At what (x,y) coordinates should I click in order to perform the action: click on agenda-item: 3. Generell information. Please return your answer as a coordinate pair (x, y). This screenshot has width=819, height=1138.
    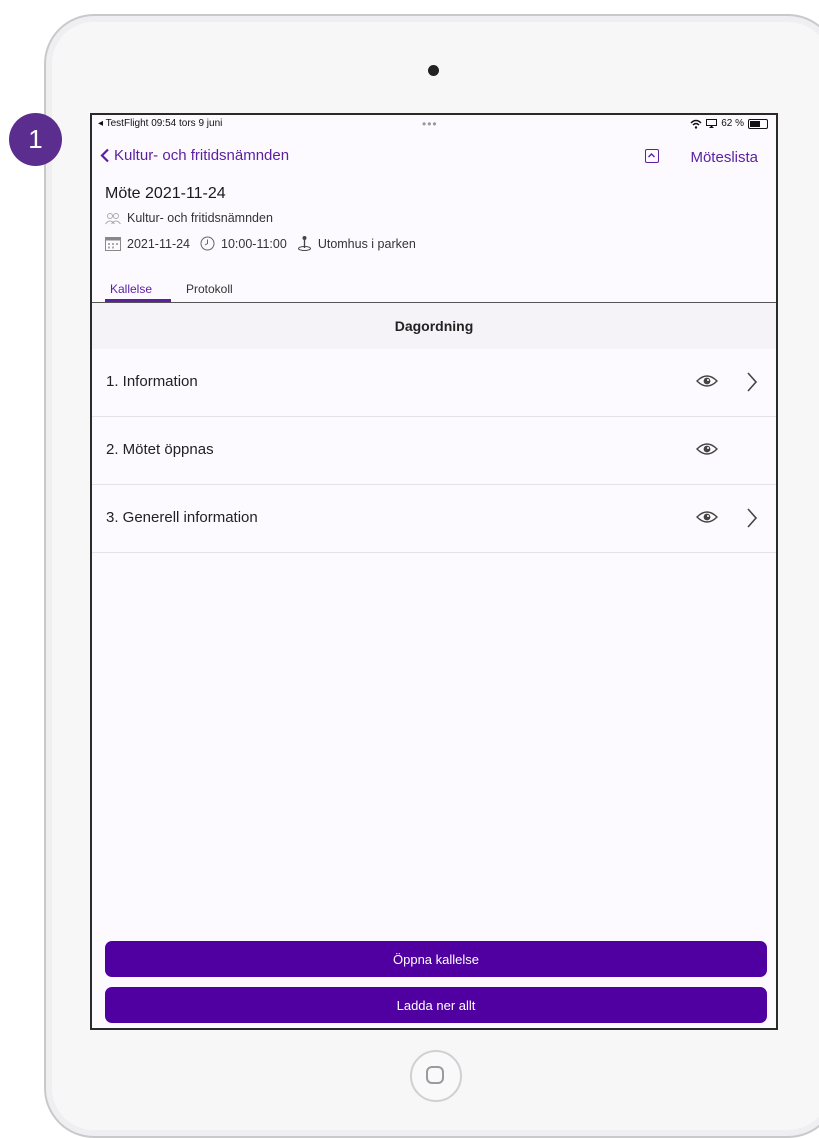
    Looking at the image, I should click on (434, 519).